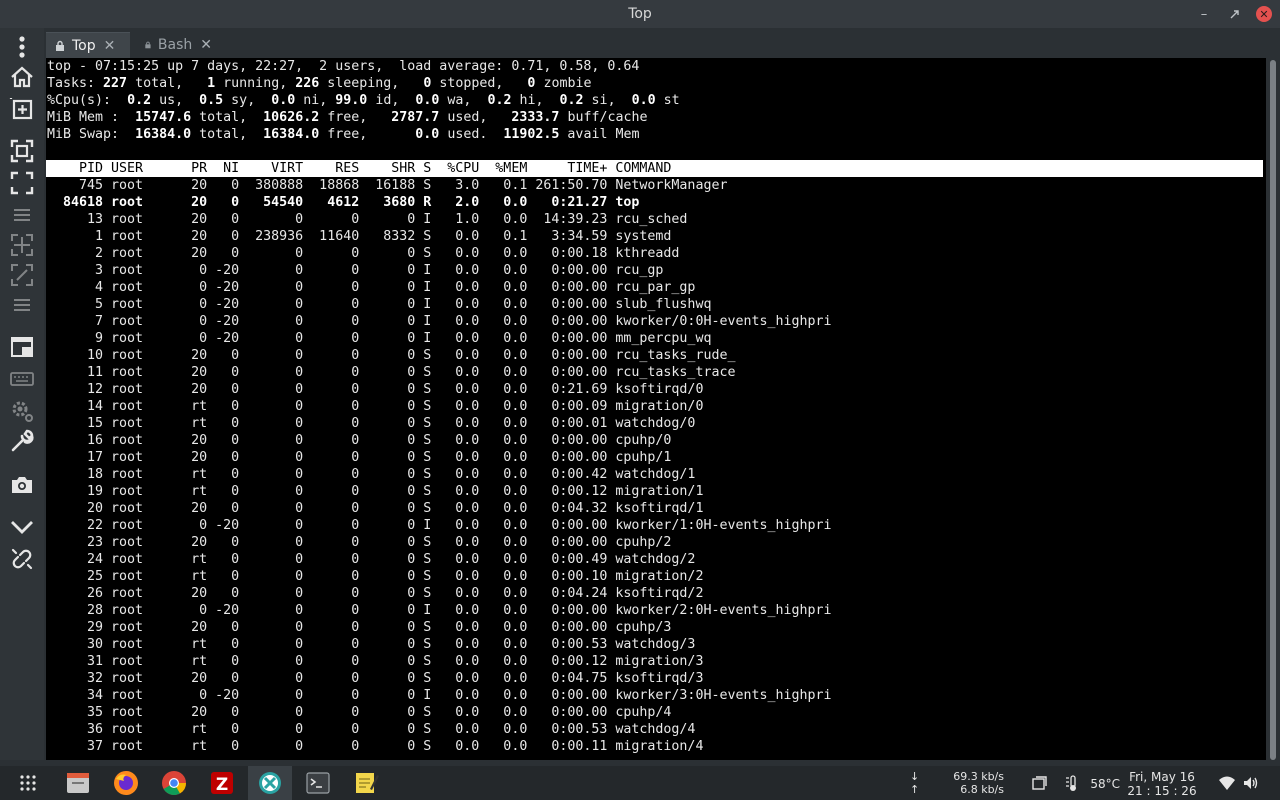  What do you see at coordinates (22, 527) in the screenshot?
I see `chevron-down-icon` at bounding box center [22, 527].